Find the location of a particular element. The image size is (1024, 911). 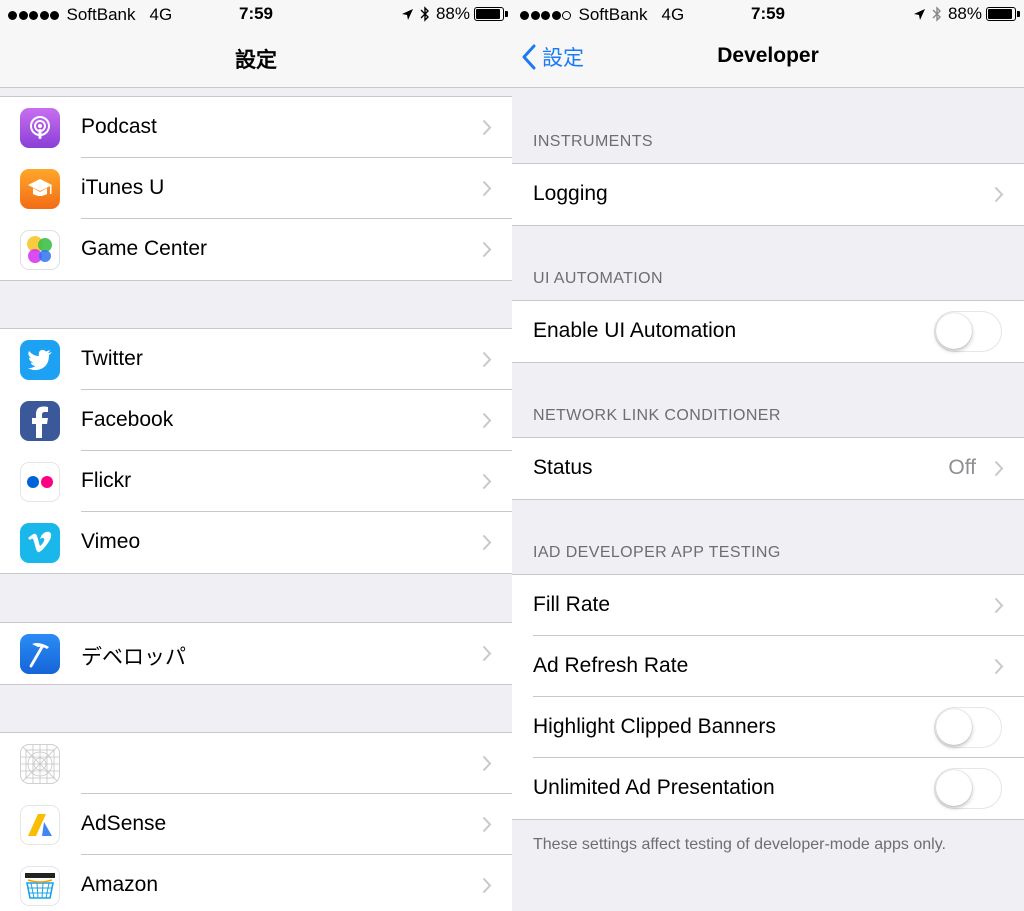

settings-group-apple-apps: Podcast iTunes U Game Center is located at coordinates (256, 188).